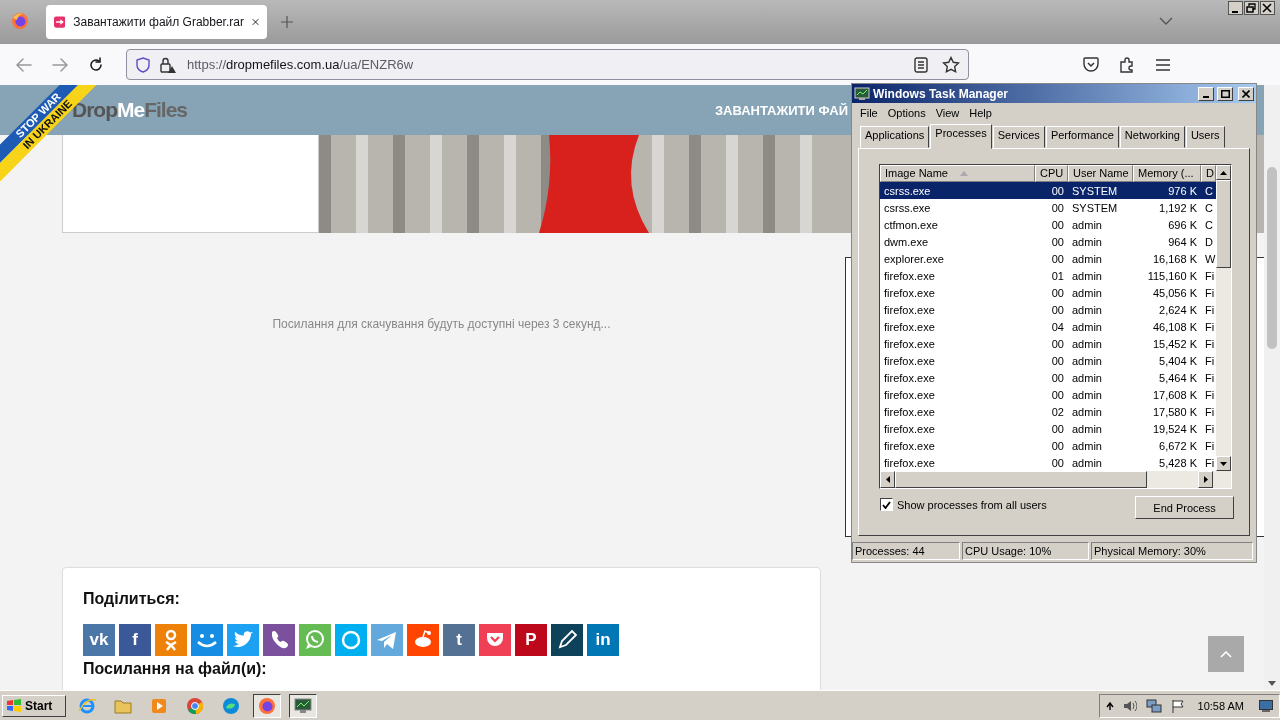 Image resolution: width=1280 pixels, height=720 pixels. Describe the element at coordinates (921, 64) in the screenshot. I see `reader-view-icon` at that location.